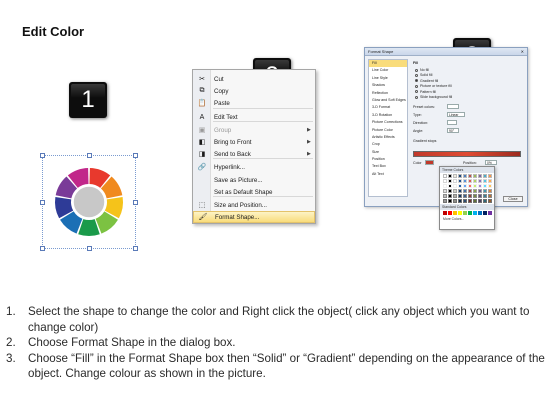  What do you see at coordinates (388, 78) in the screenshot?
I see `category-item: Line Style` at bounding box center [388, 78].